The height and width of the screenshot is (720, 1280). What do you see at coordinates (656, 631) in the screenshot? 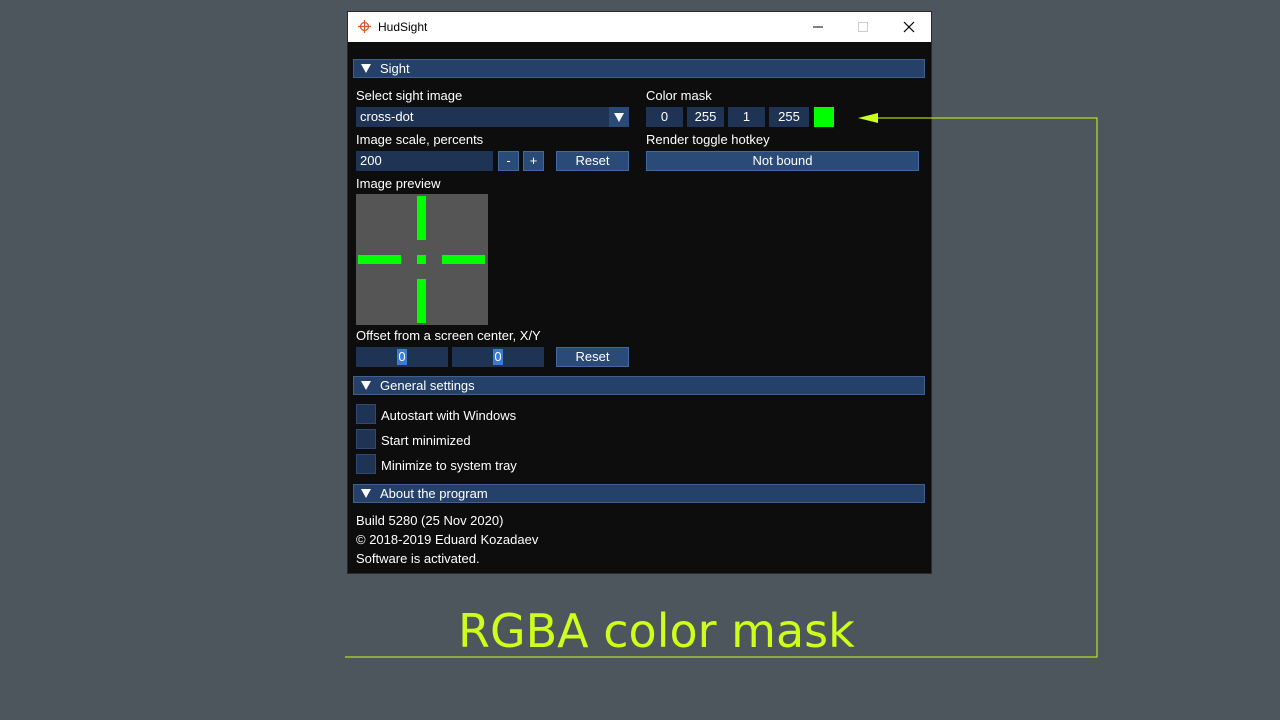
I see `annotation-caption: RGBA color mask` at bounding box center [656, 631].